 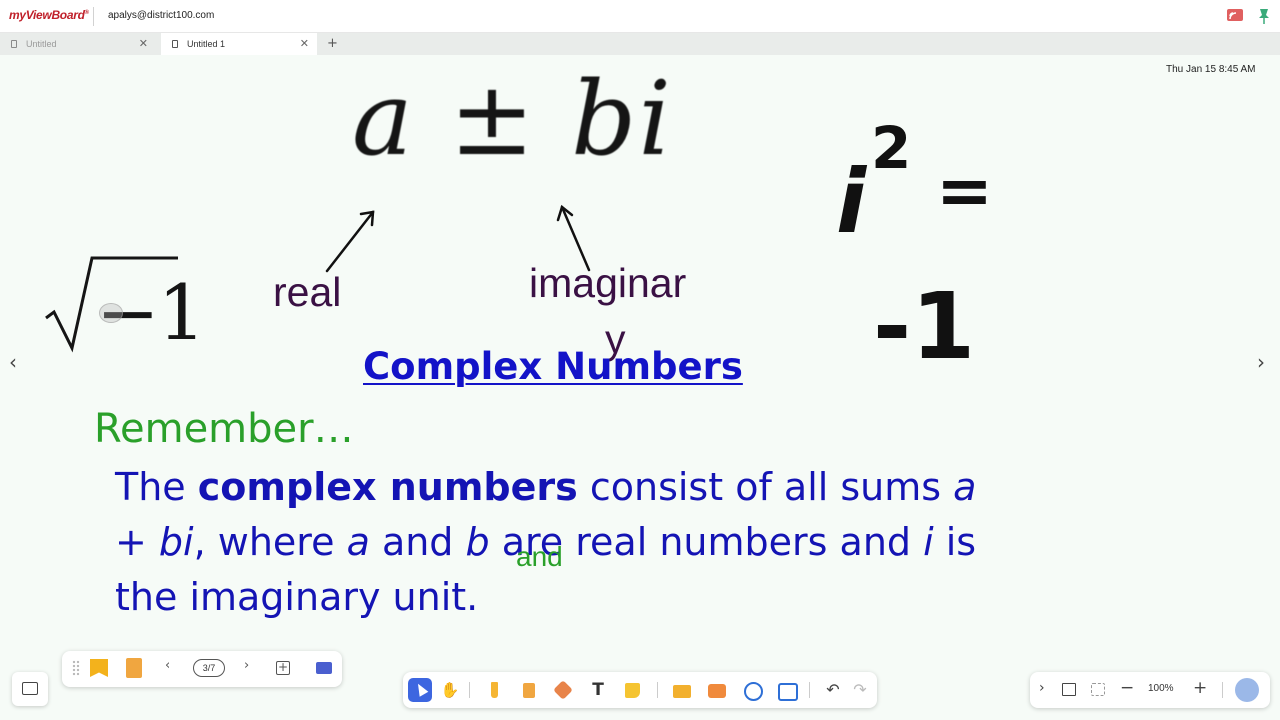 I want to click on text: is, so click(x=955, y=542).